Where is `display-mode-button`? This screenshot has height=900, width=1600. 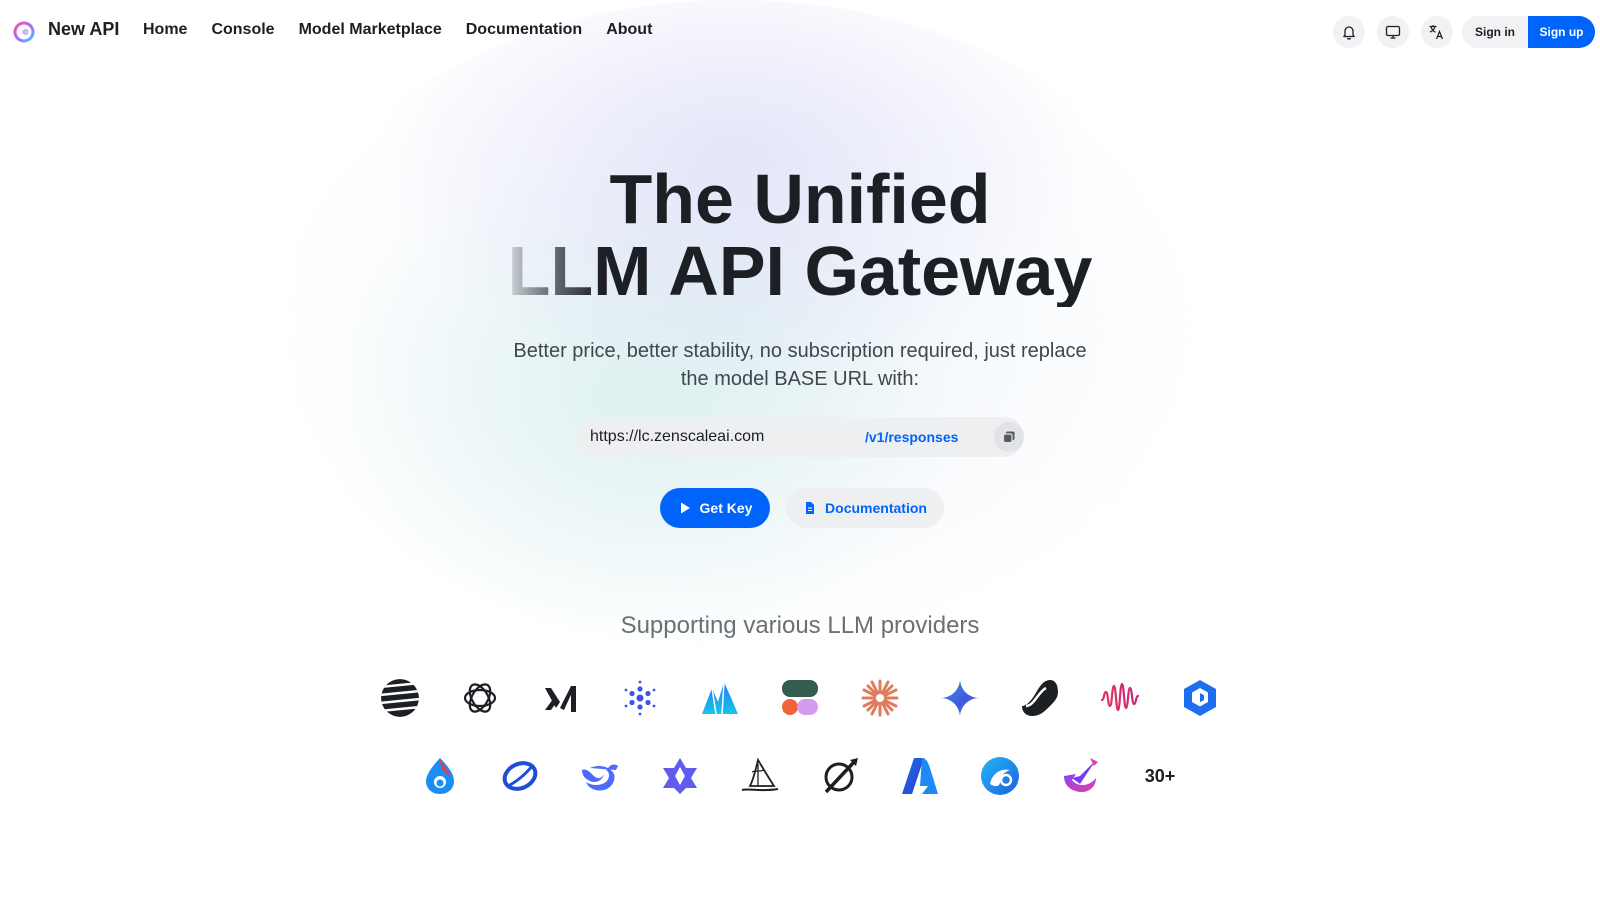 display-mode-button is located at coordinates (1393, 32).